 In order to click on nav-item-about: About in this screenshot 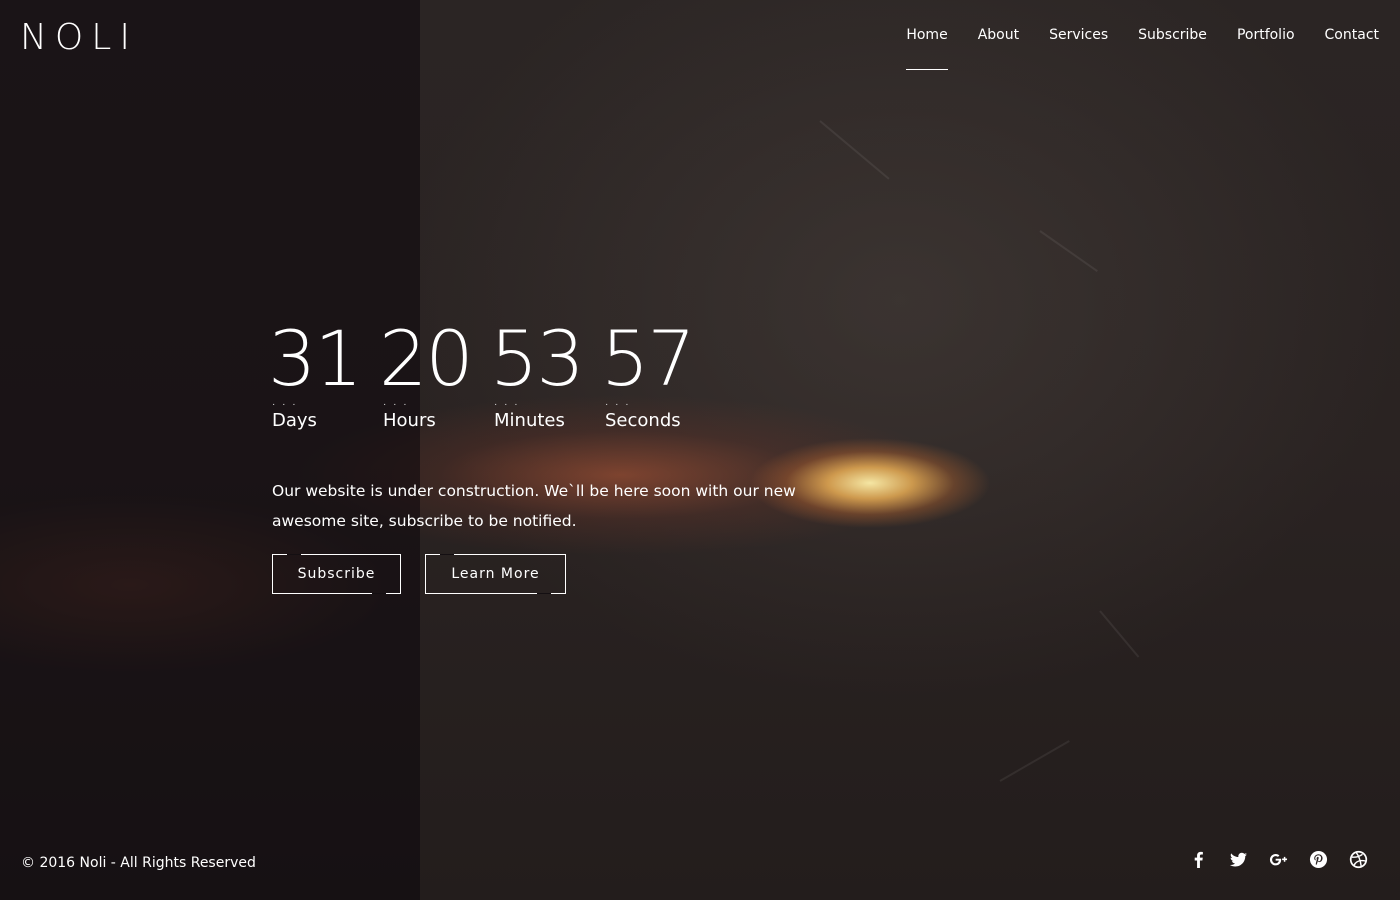, I will do `click(998, 35)`.